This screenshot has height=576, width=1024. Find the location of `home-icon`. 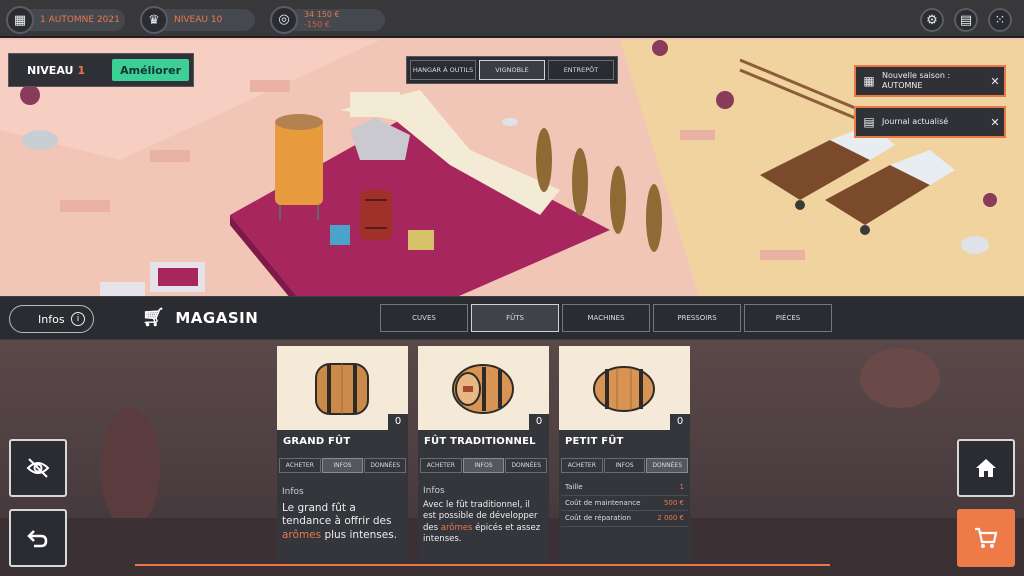

home-icon is located at coordinates (986, 468).